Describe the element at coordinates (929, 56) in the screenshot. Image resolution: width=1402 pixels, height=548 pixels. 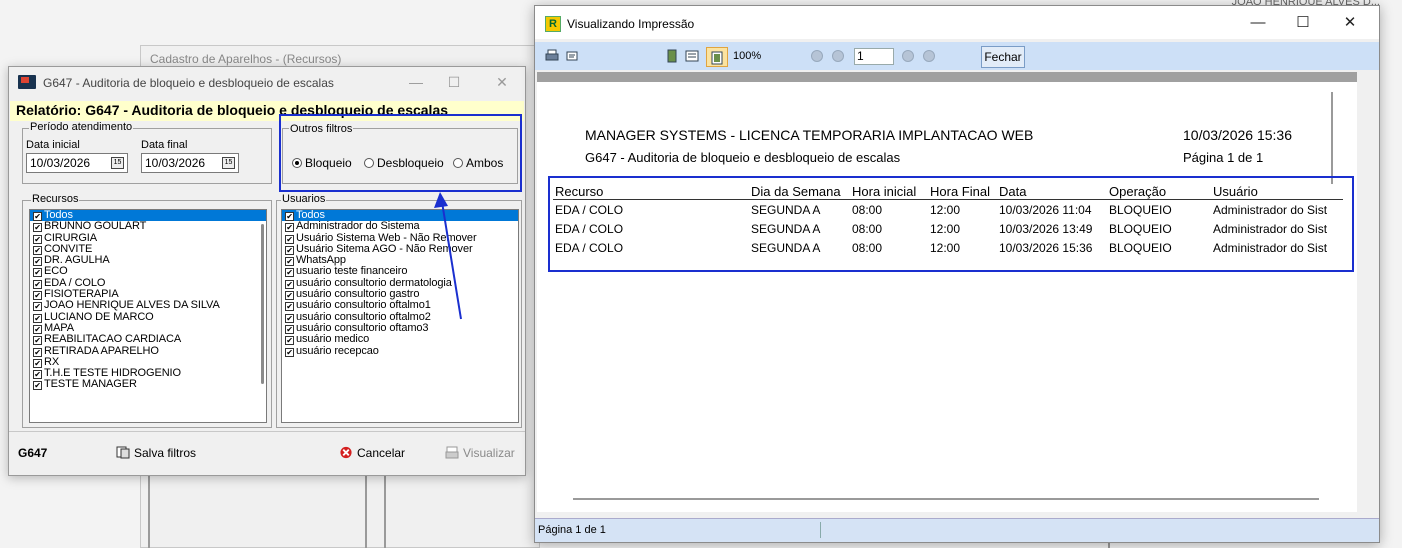
I see `last-page-icon` at that location.